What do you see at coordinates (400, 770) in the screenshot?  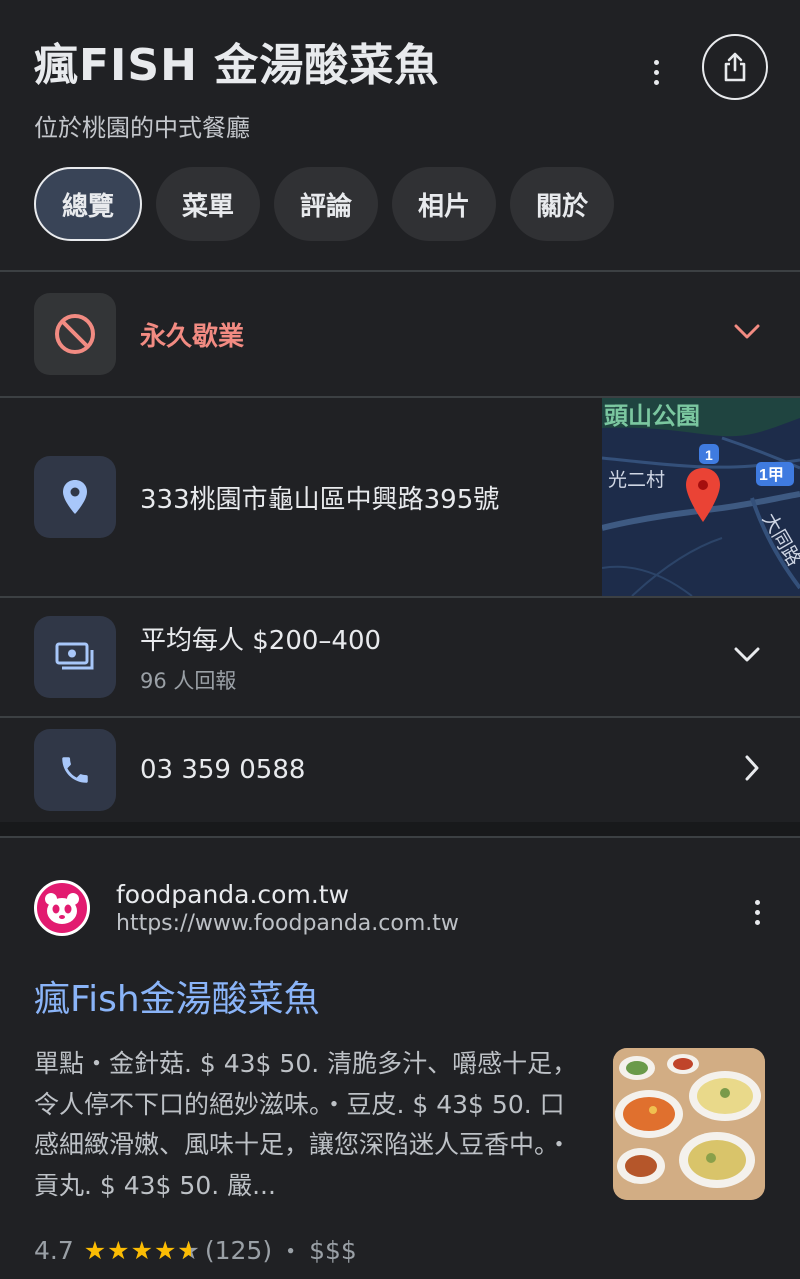 I see `phone-row: 03 359 0588` at bounding box center [400, 770].